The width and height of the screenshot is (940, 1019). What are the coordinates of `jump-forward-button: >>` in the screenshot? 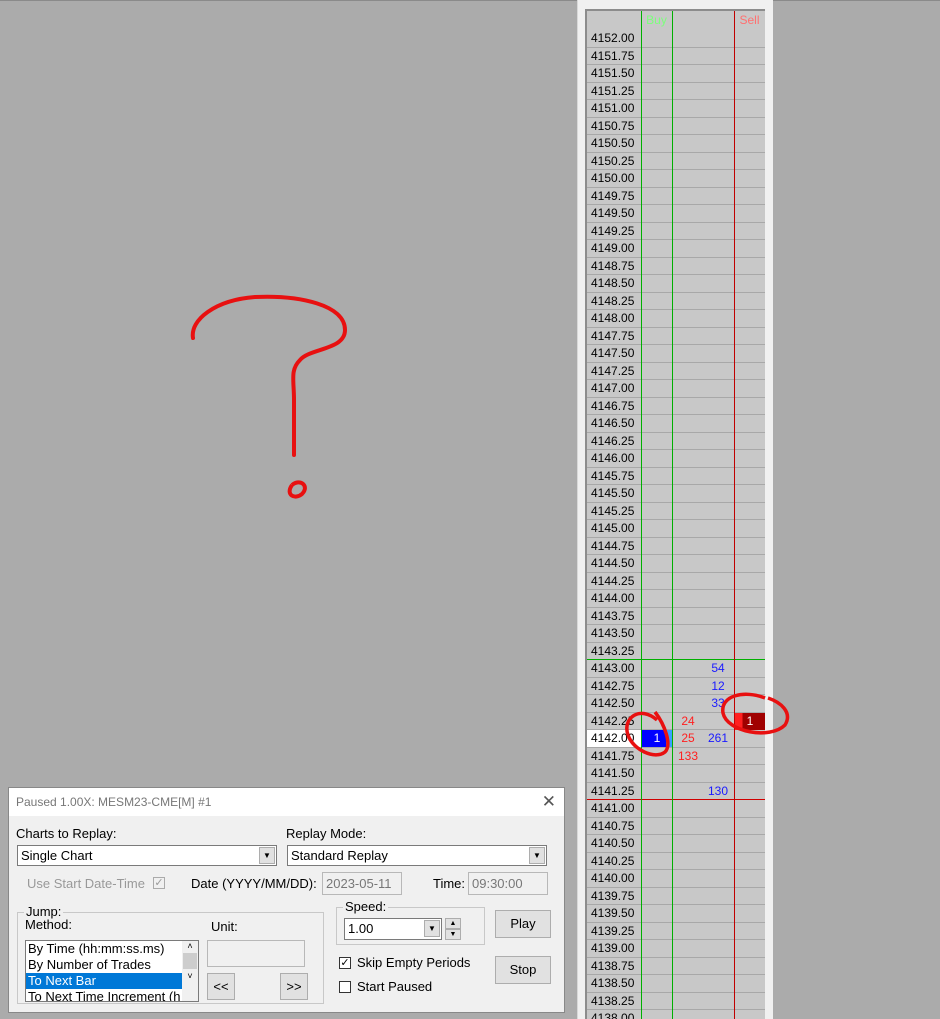 It's located at (294, 986).